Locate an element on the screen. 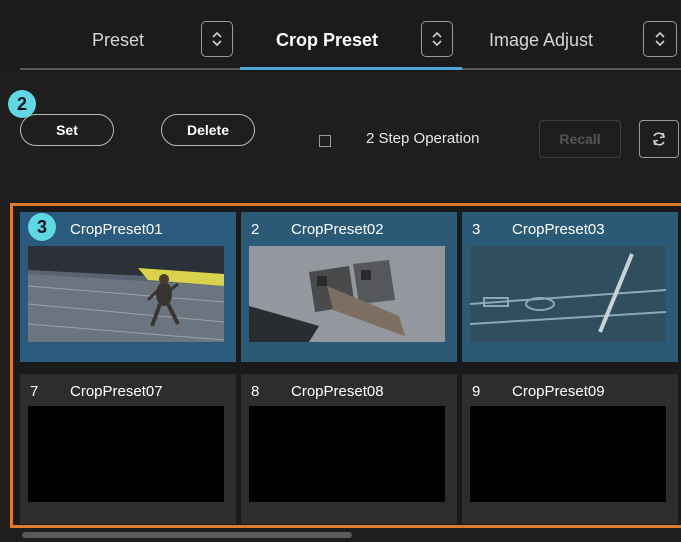 This screenshot has height=542, width=681. preset-name: CropPreset08 is located at coordinates (337, 391).